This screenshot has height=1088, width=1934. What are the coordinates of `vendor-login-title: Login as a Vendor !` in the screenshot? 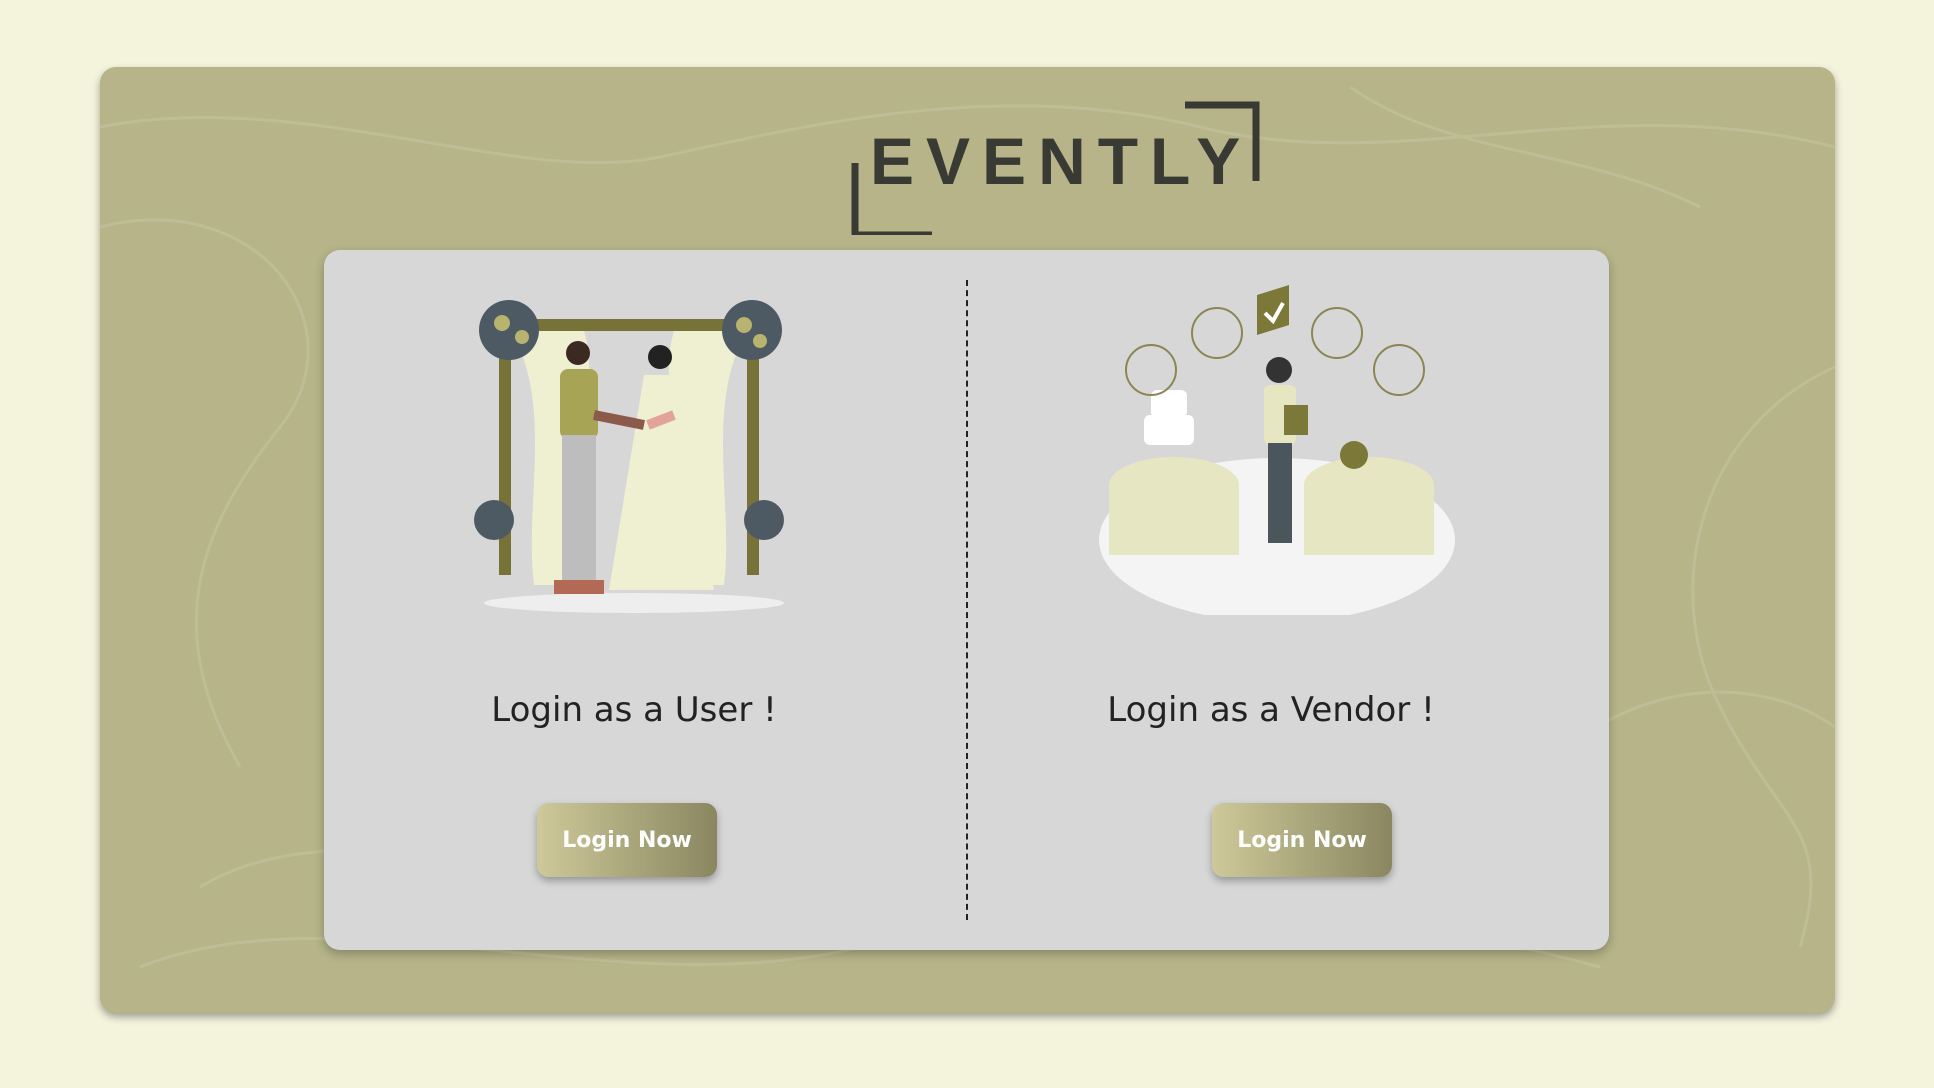 It's located at (1271, 710).